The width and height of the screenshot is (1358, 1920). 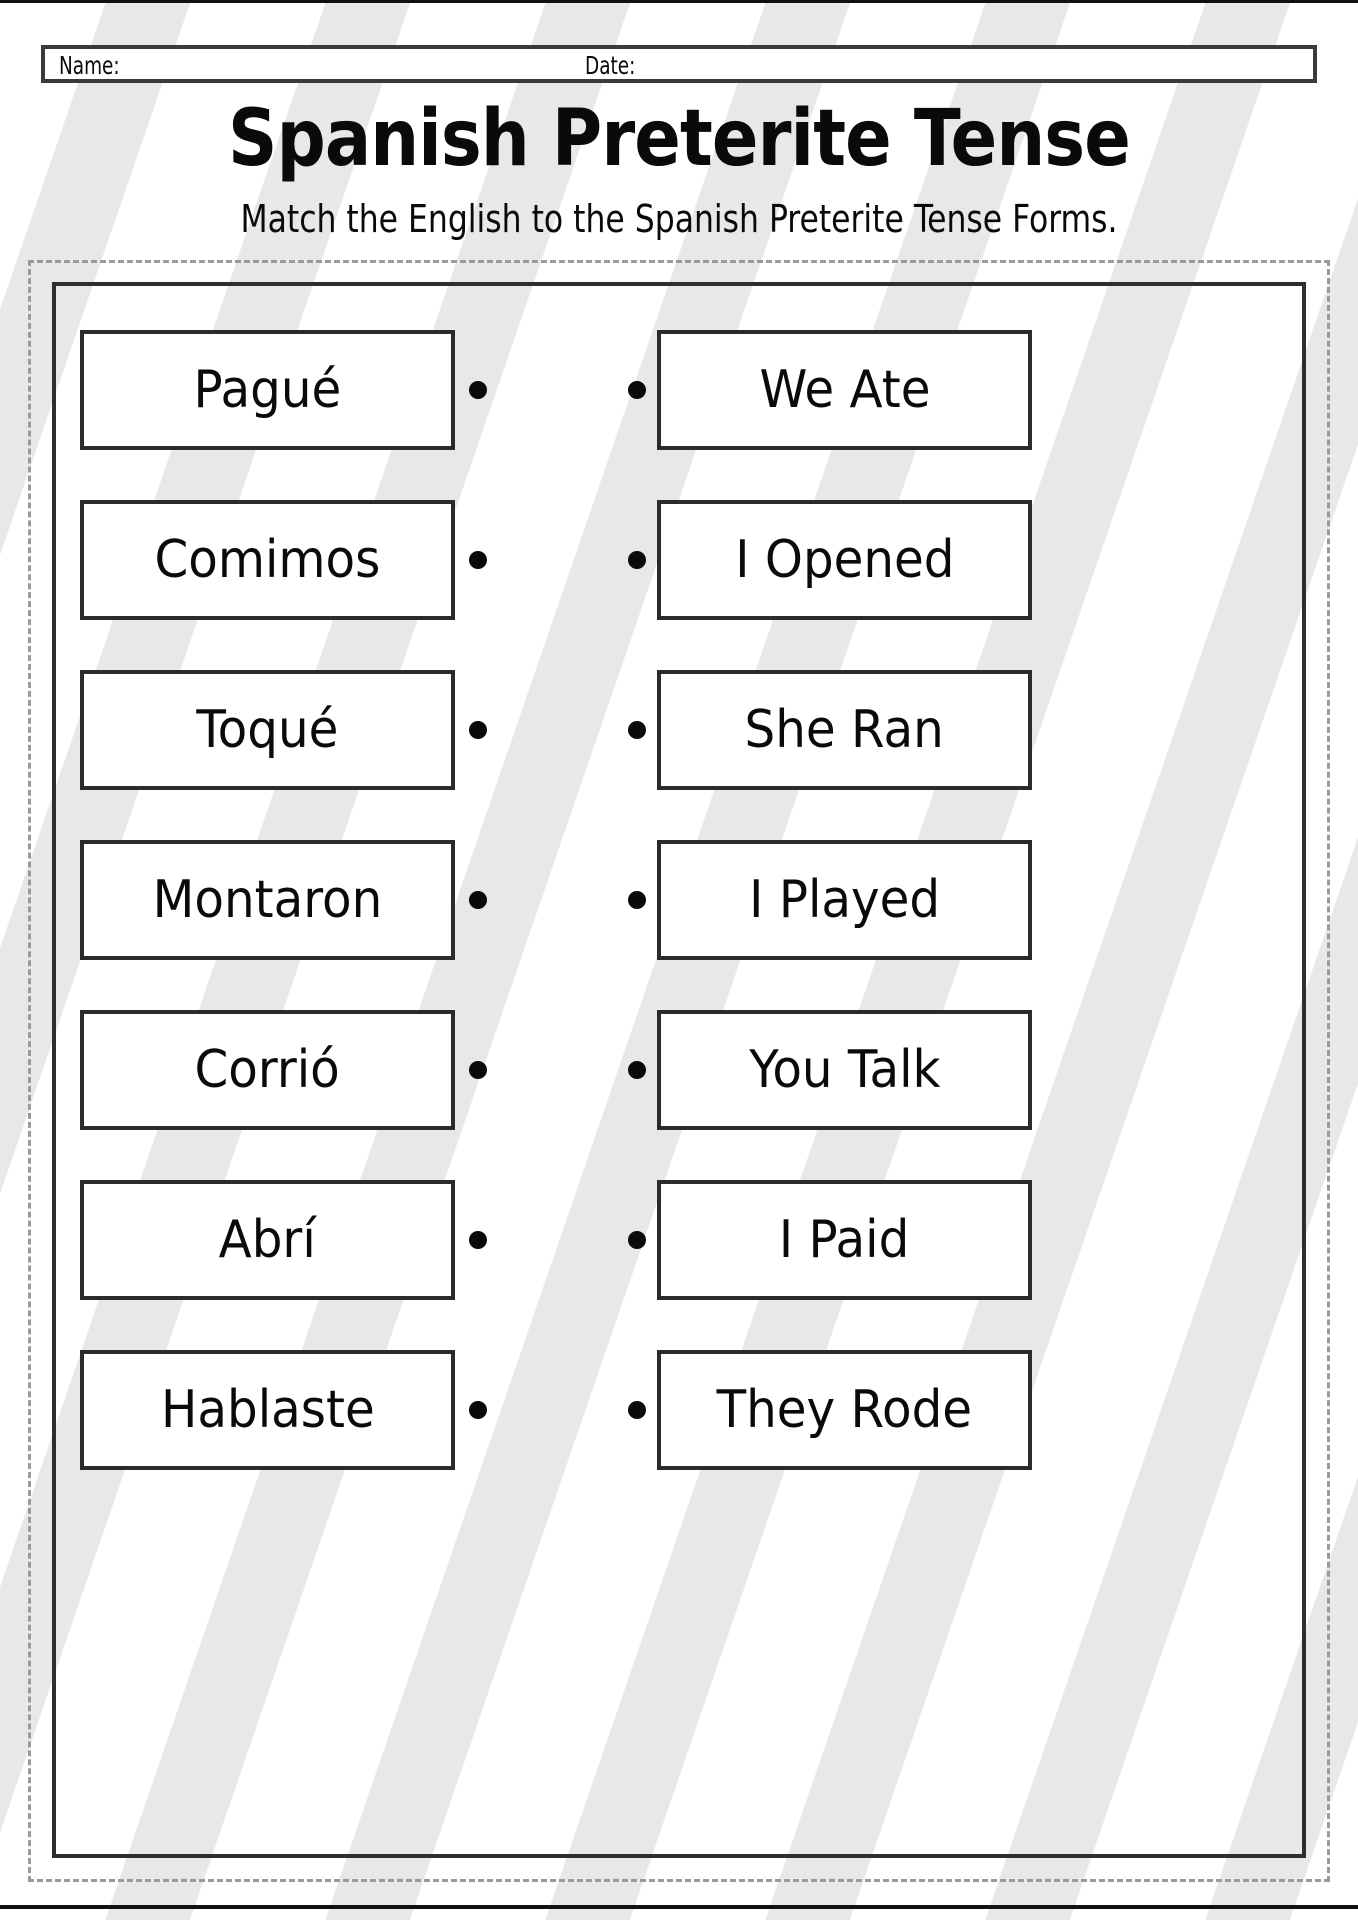 I want to click on name-label: Name:, so click(x=89, y=65).